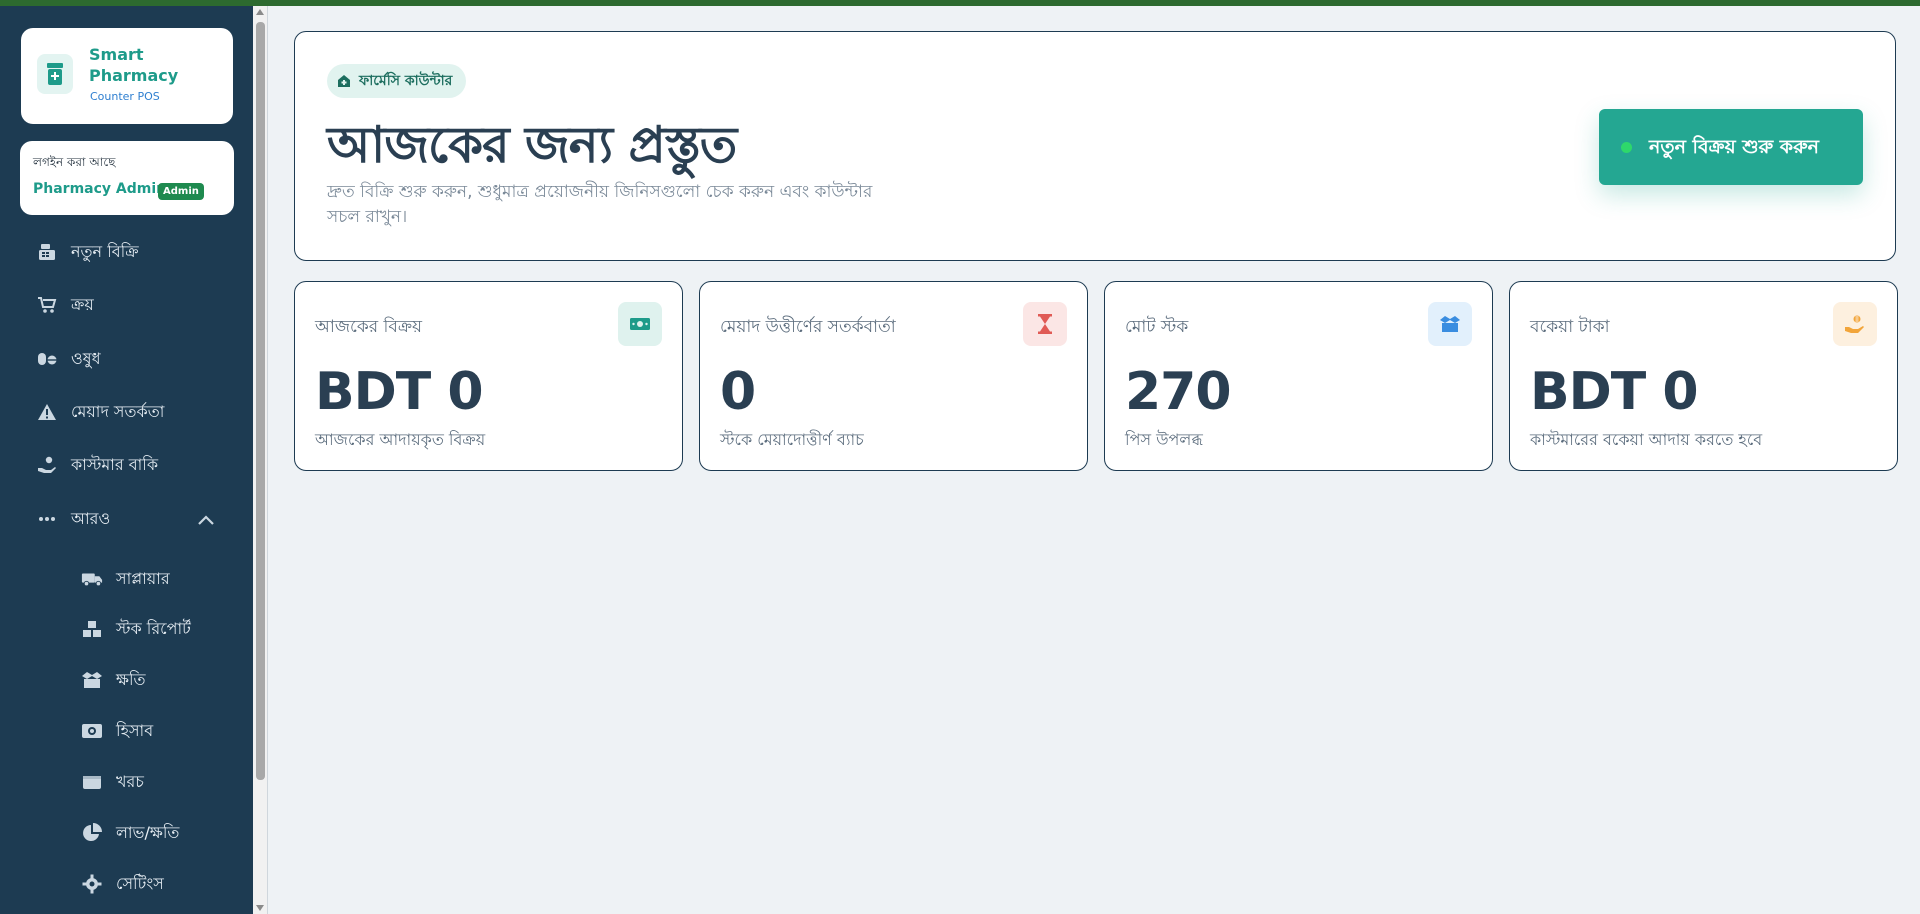 The width and height of the screenshot is (1920, 914). I want to click on stat-label: বকেয়া টাকা, so click(1570, 327).